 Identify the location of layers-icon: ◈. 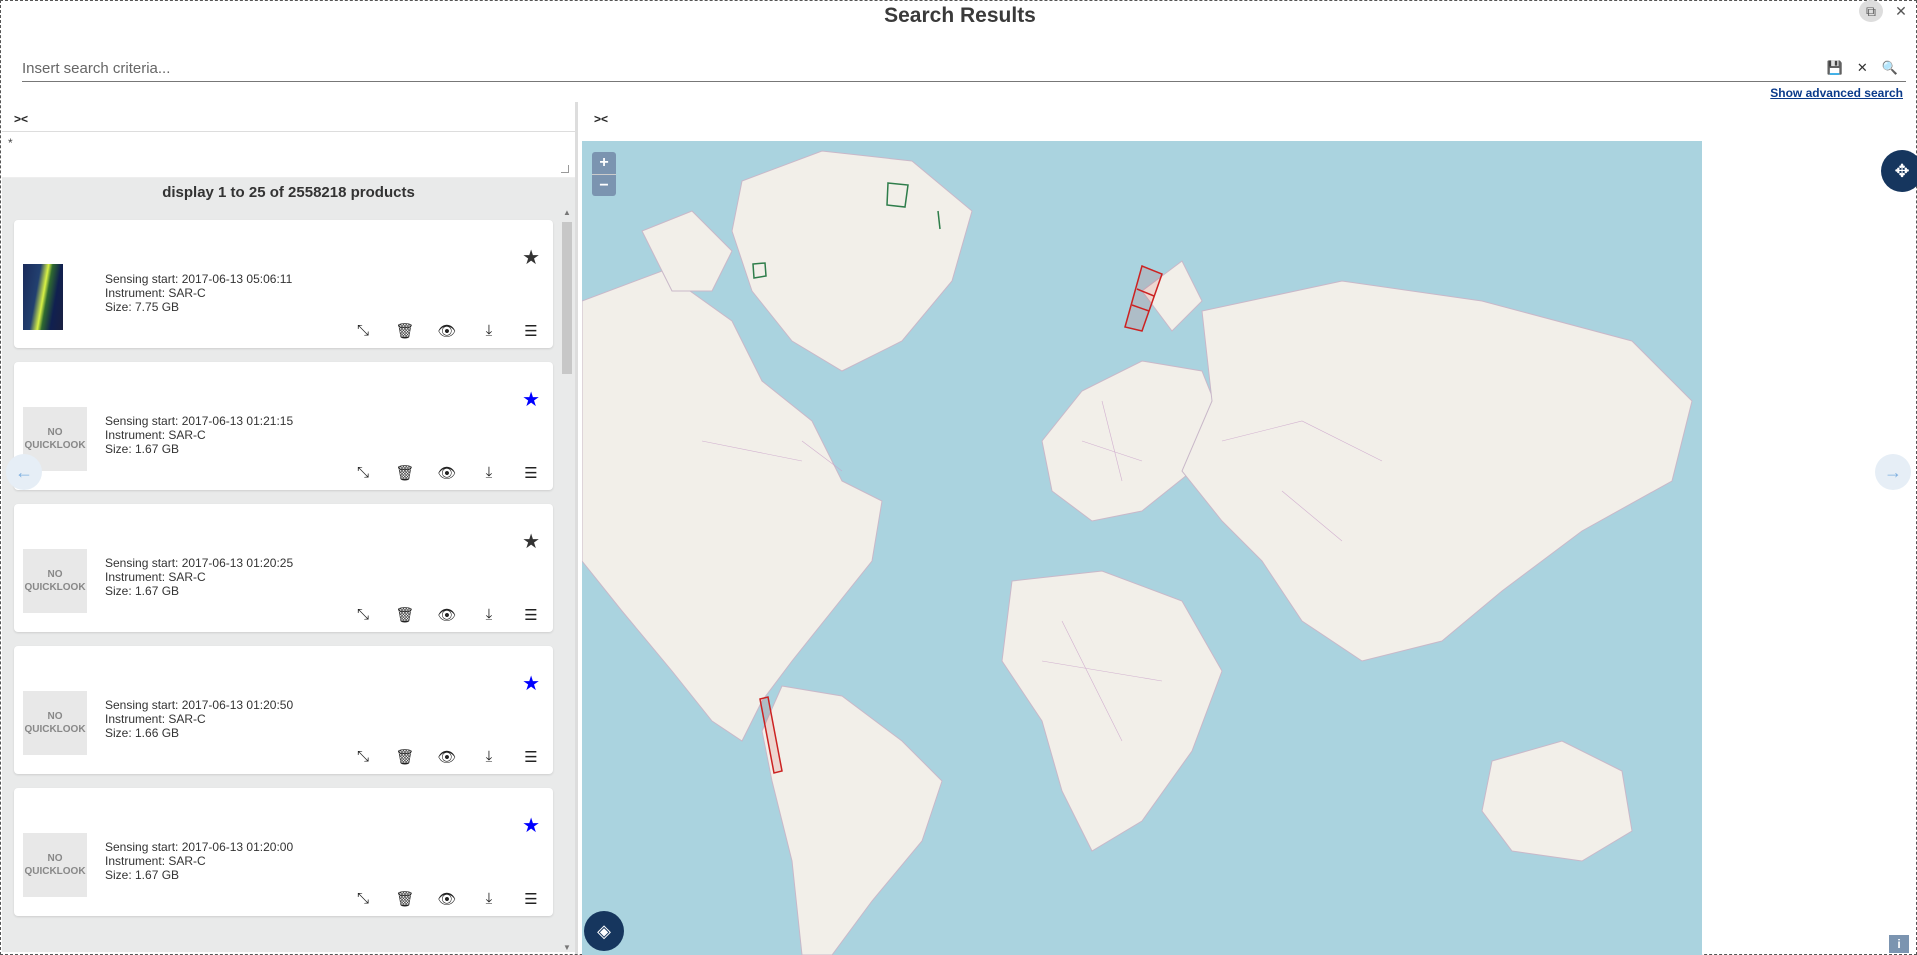
(604, 931).